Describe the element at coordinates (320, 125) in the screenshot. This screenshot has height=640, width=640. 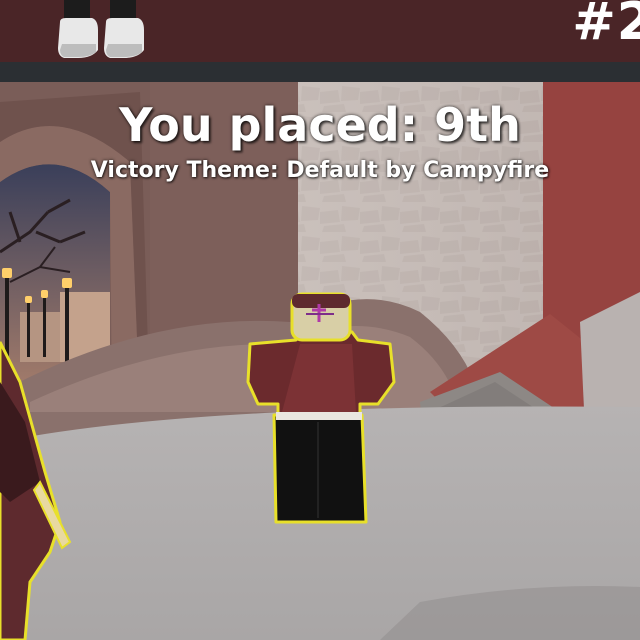
I see `placement-result-title: You placed: 9th` at that location.